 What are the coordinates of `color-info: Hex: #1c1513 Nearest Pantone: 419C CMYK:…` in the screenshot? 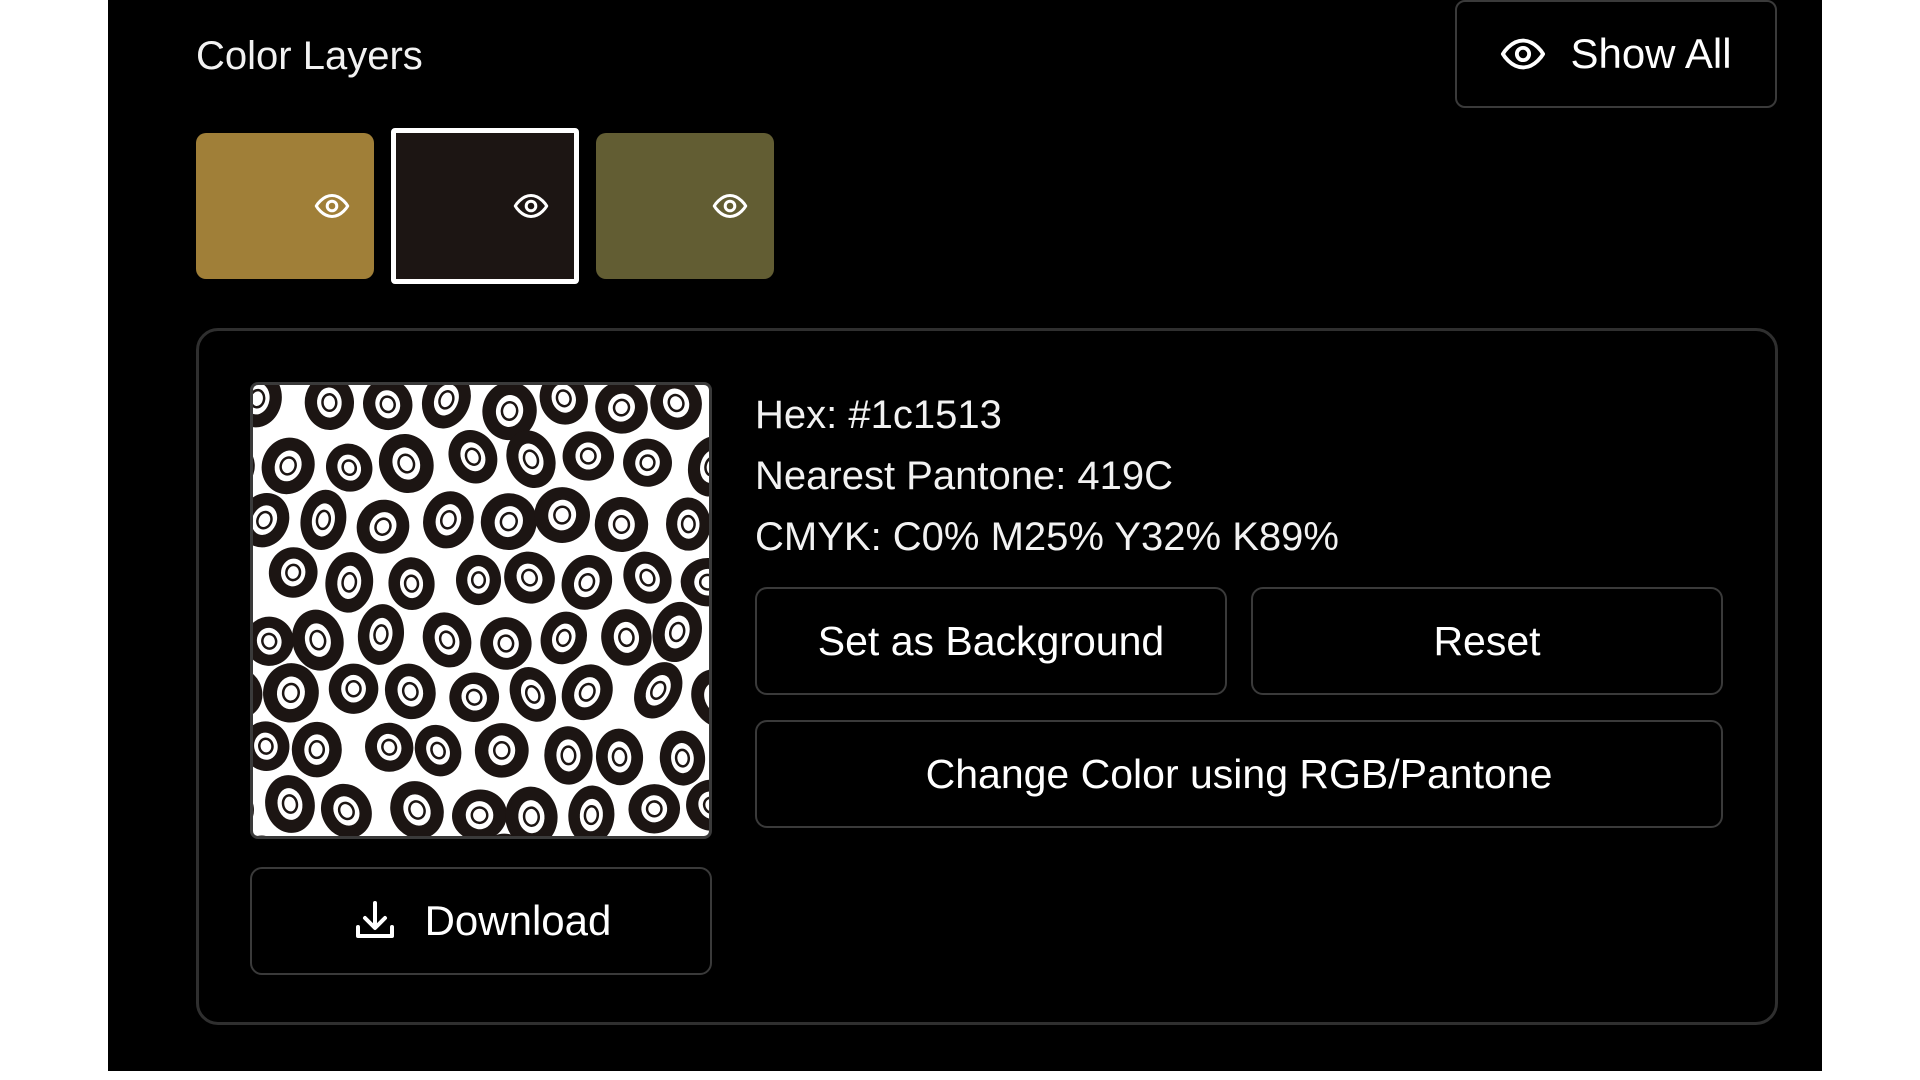 It's located at (1047, 476).